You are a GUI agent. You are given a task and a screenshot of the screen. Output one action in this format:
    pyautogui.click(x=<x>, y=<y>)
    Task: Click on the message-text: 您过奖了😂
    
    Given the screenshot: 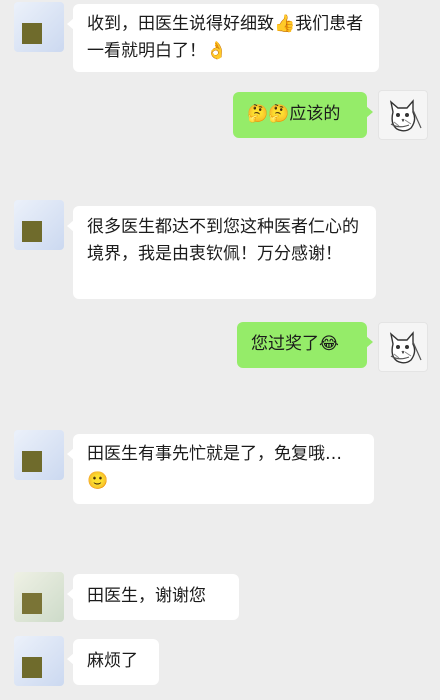 What is the action you would take?
    pyautogui.click(x=295, y=344)
    